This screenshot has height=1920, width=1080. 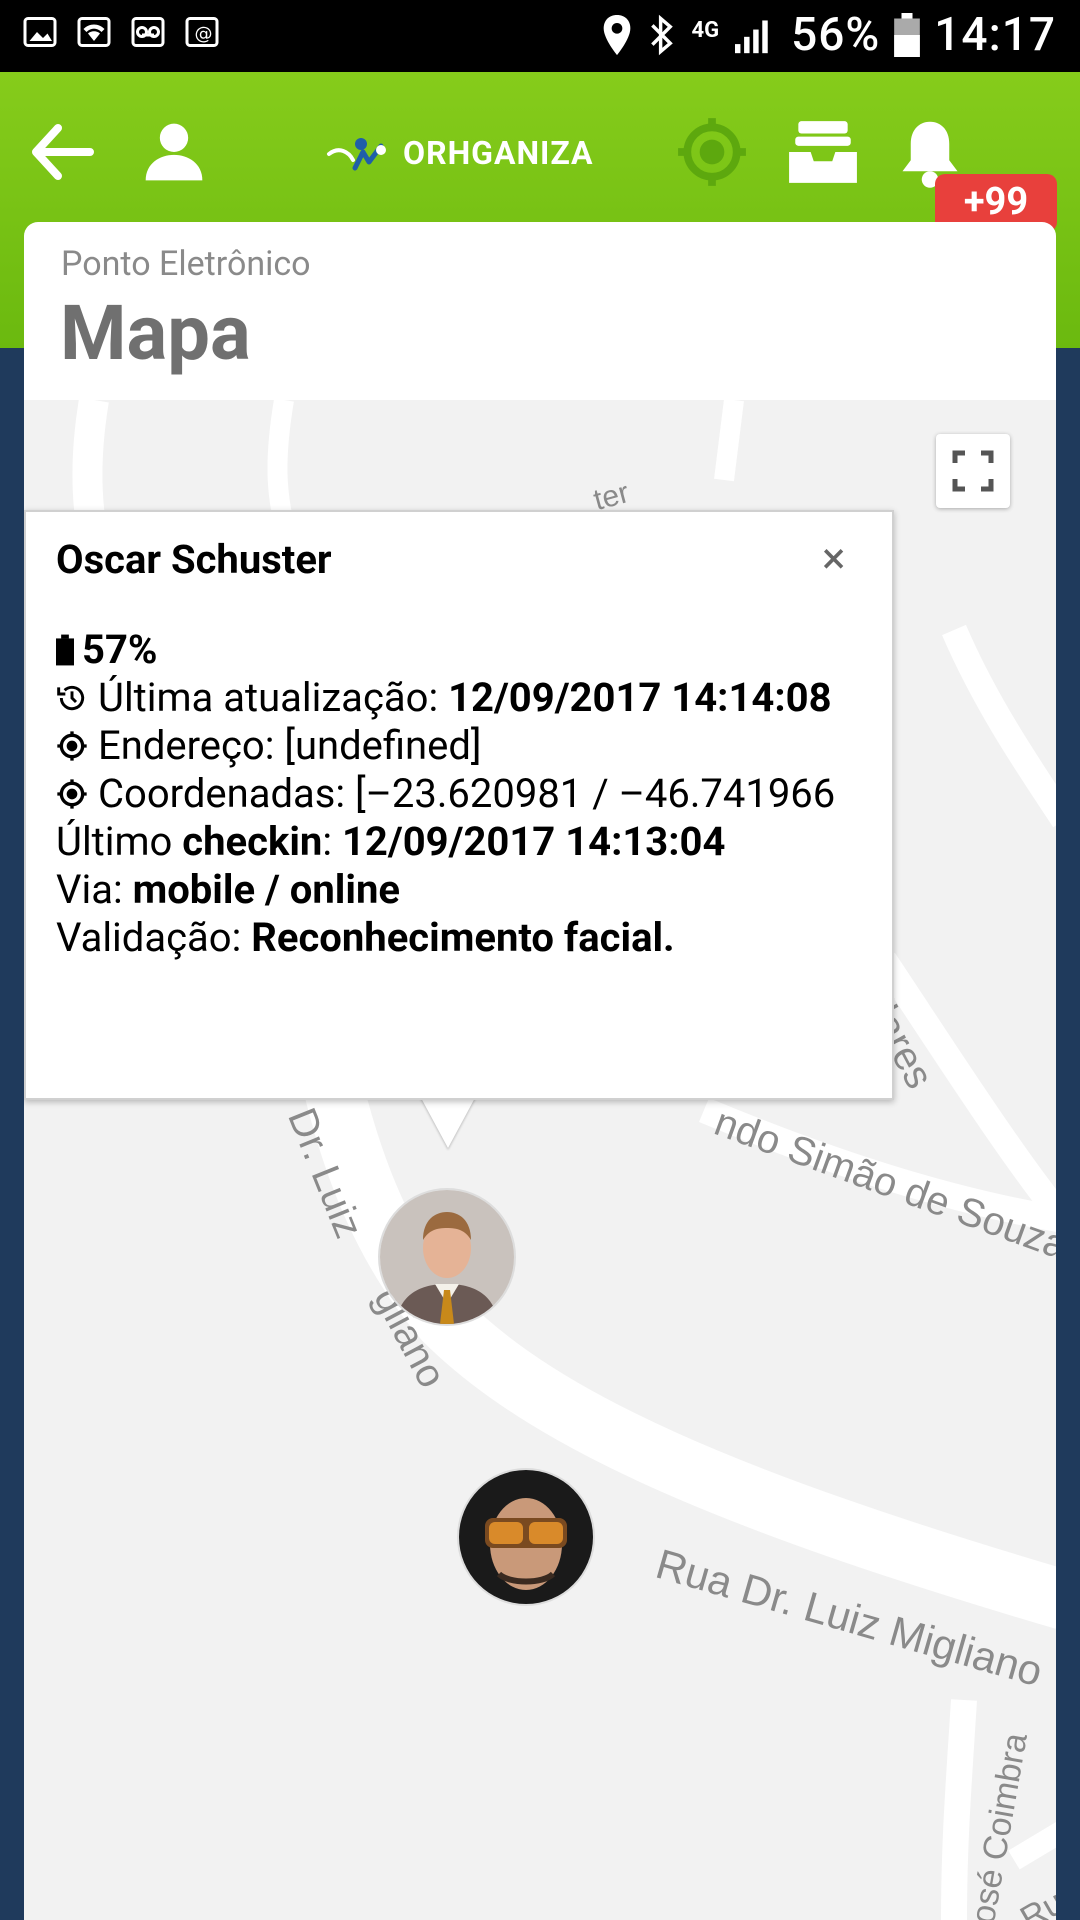 I want to click on fullscreen-icon, so click(x=973, y=471).